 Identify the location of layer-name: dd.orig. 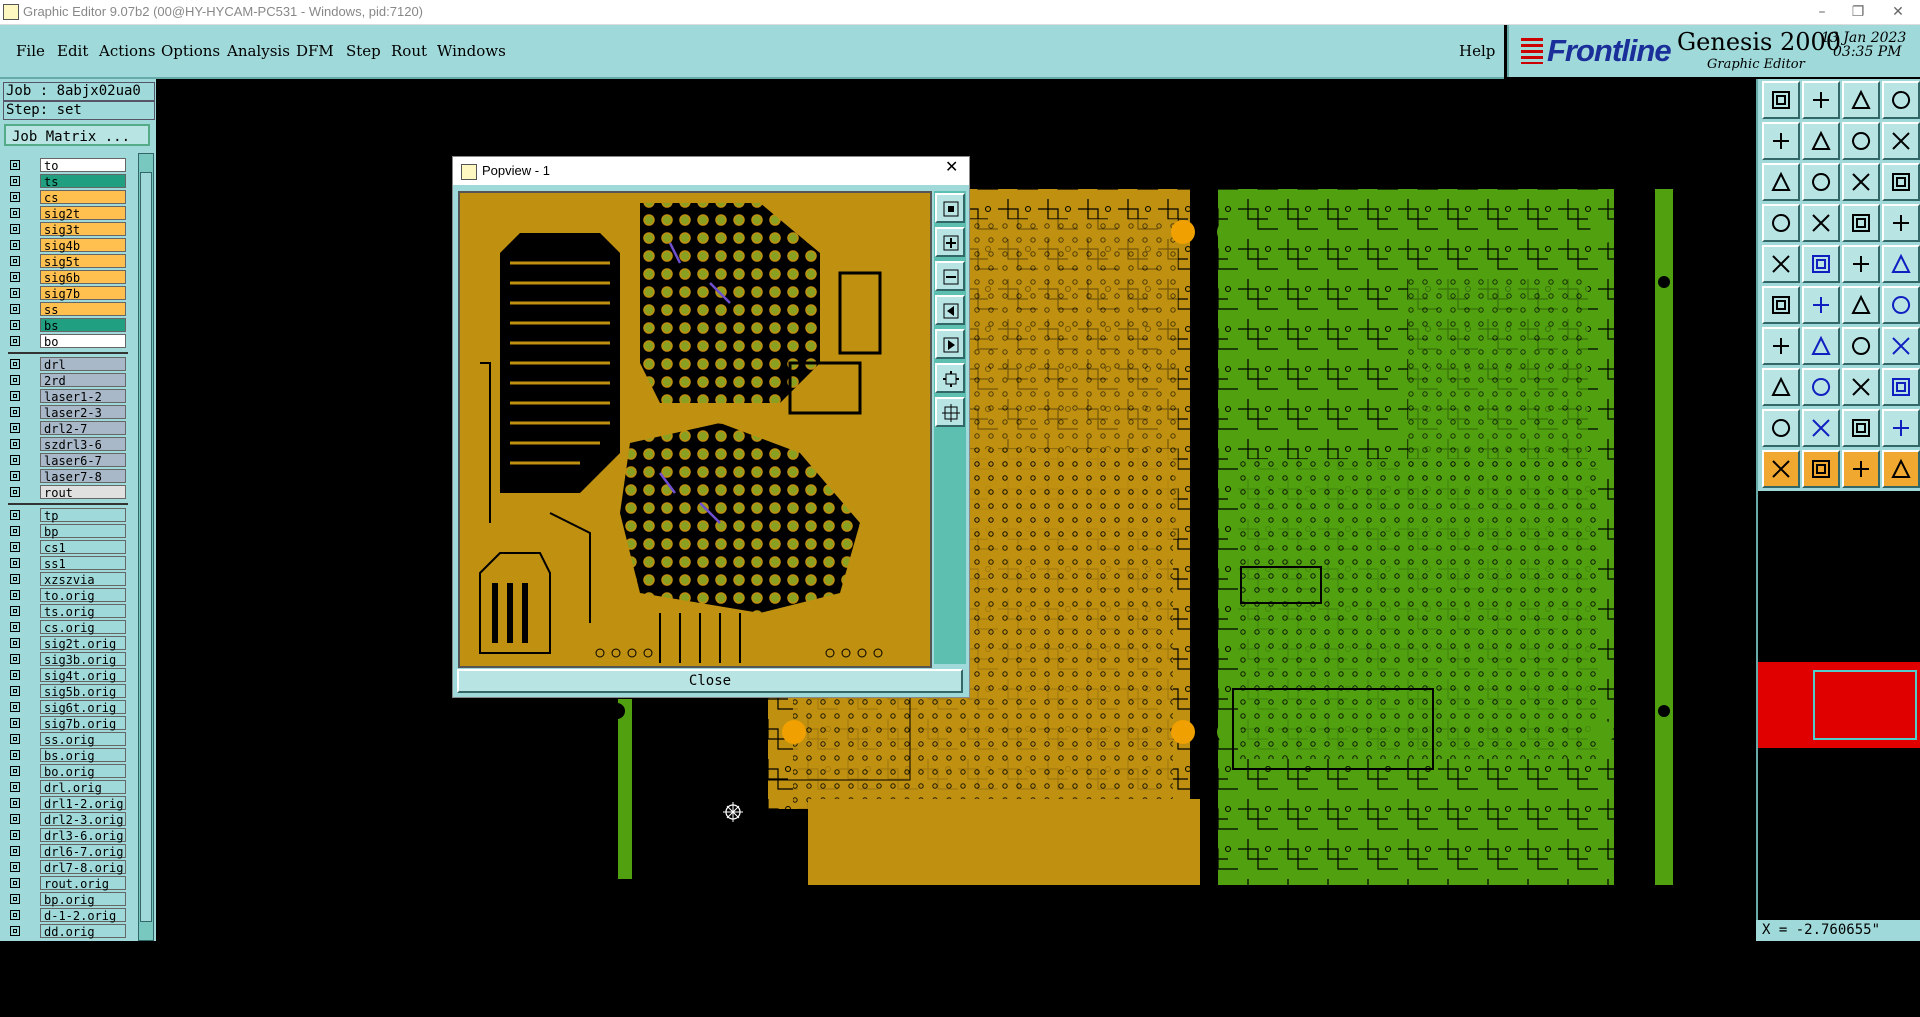
(83, 931).